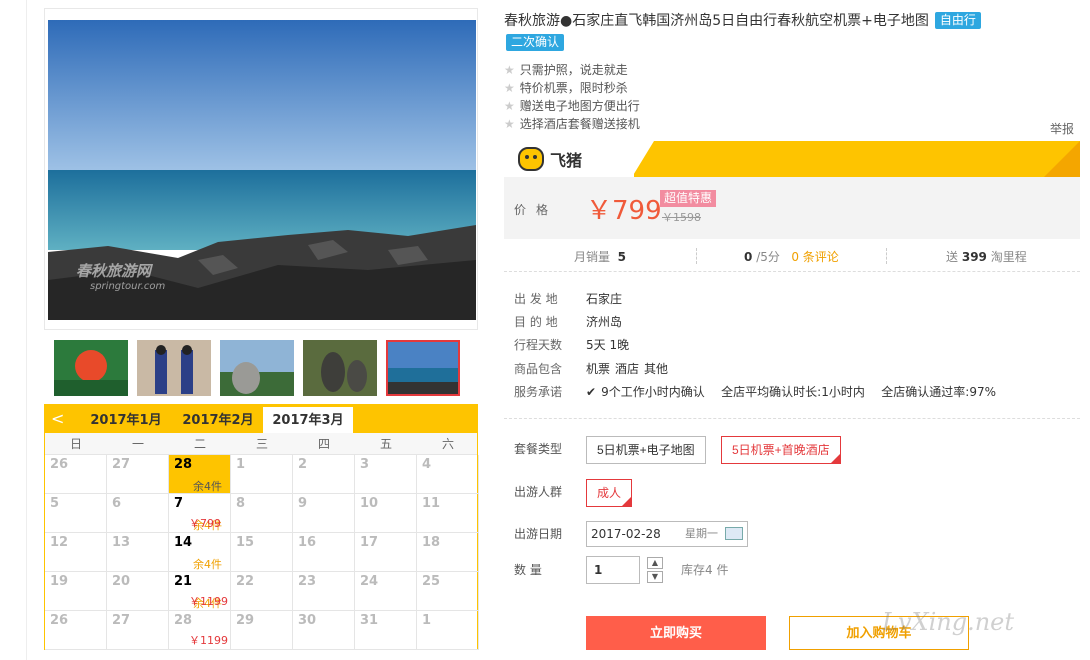 The image size is (1090, 660). Describe the element at coordinates (676, 633) in the screenshot. I see `buy-now-button: 立即购买` at that location.